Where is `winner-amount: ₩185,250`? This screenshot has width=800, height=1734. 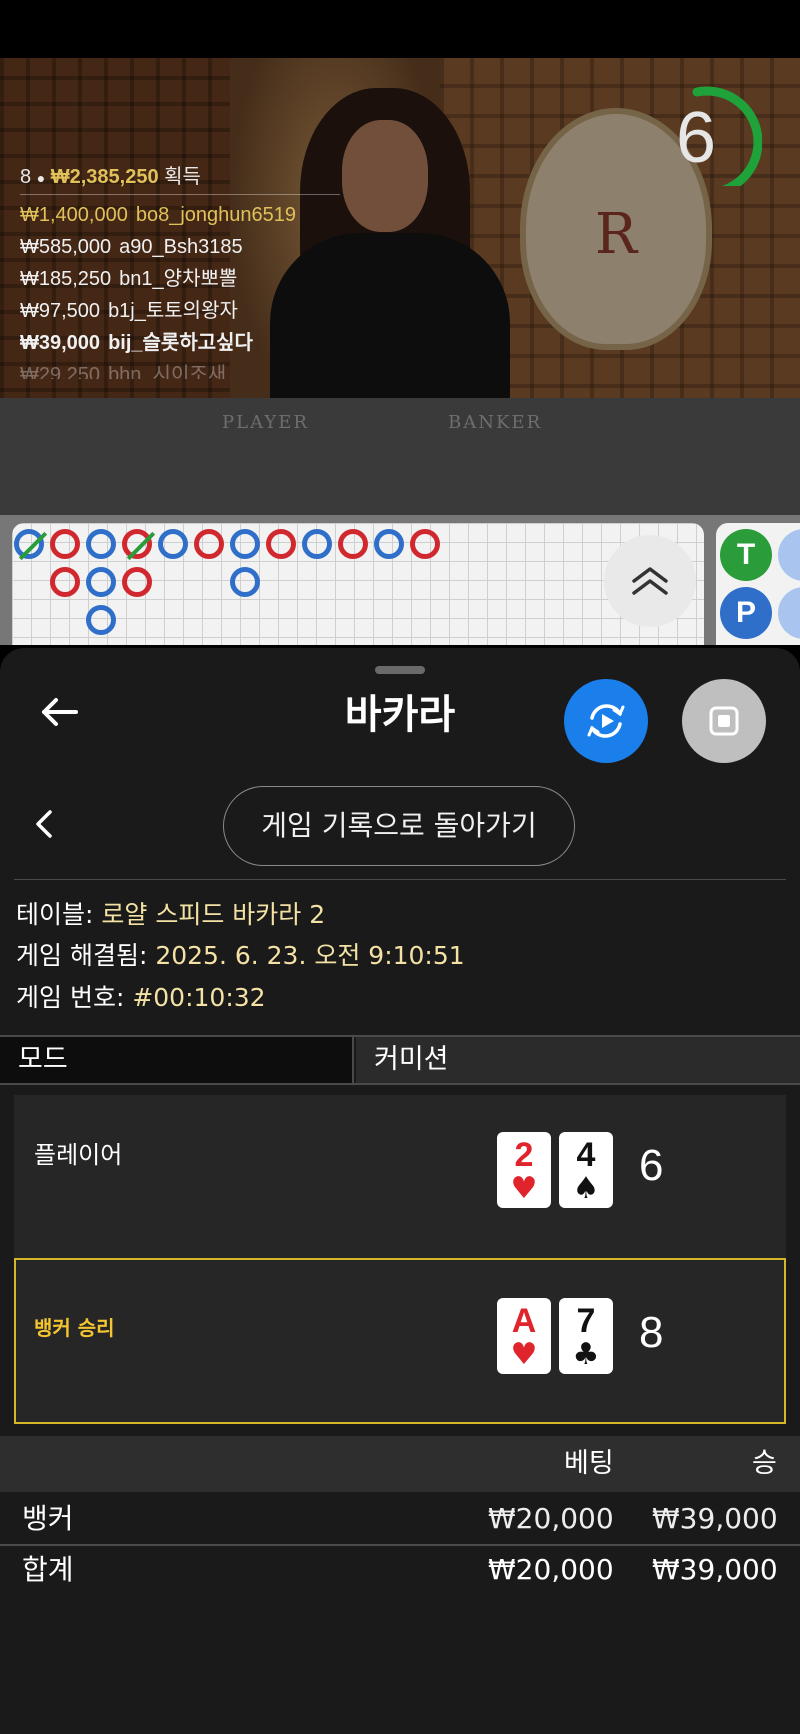
winner-amount: ₩185,250 is located at coordinates (66, 279).